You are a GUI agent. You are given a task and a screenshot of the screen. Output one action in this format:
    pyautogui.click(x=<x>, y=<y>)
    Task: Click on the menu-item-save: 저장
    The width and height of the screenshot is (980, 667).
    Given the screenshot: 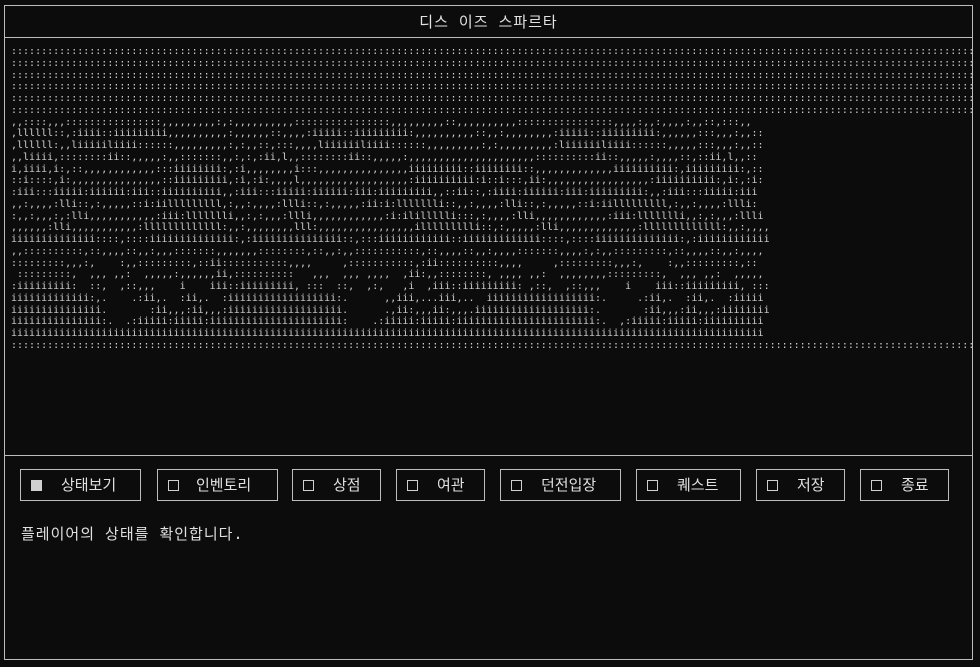 What is the action you would take?
    pyautogui.click(x=800, y=485)
    